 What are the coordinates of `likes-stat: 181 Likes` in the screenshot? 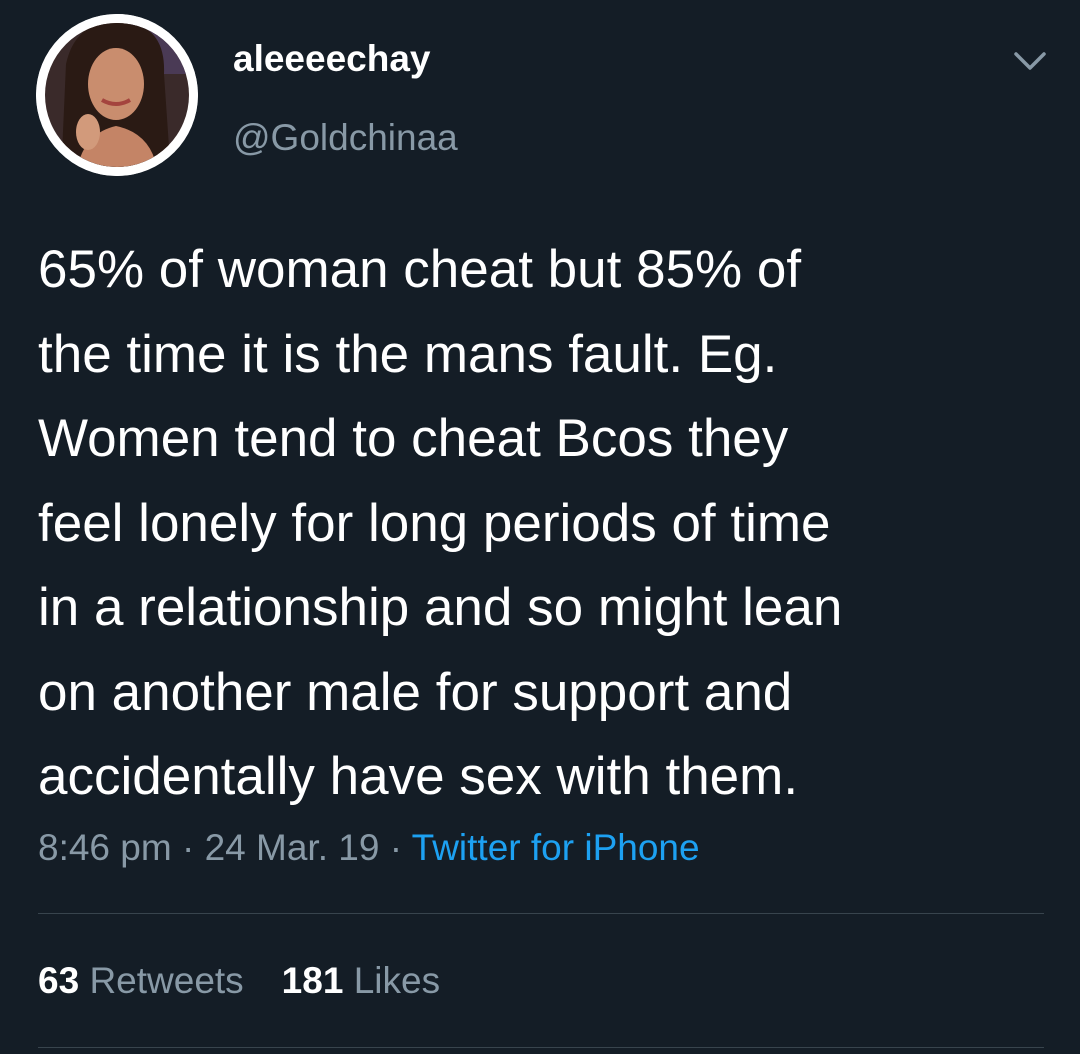 It's located at (361, 981).